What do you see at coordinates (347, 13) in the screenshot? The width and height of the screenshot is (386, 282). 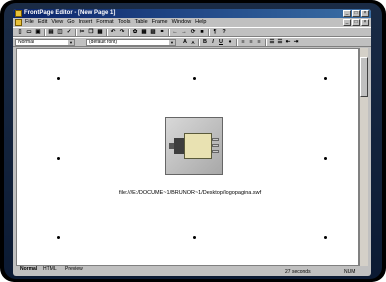 I see `minimize-icon: _` at bounding box center [347, 13].